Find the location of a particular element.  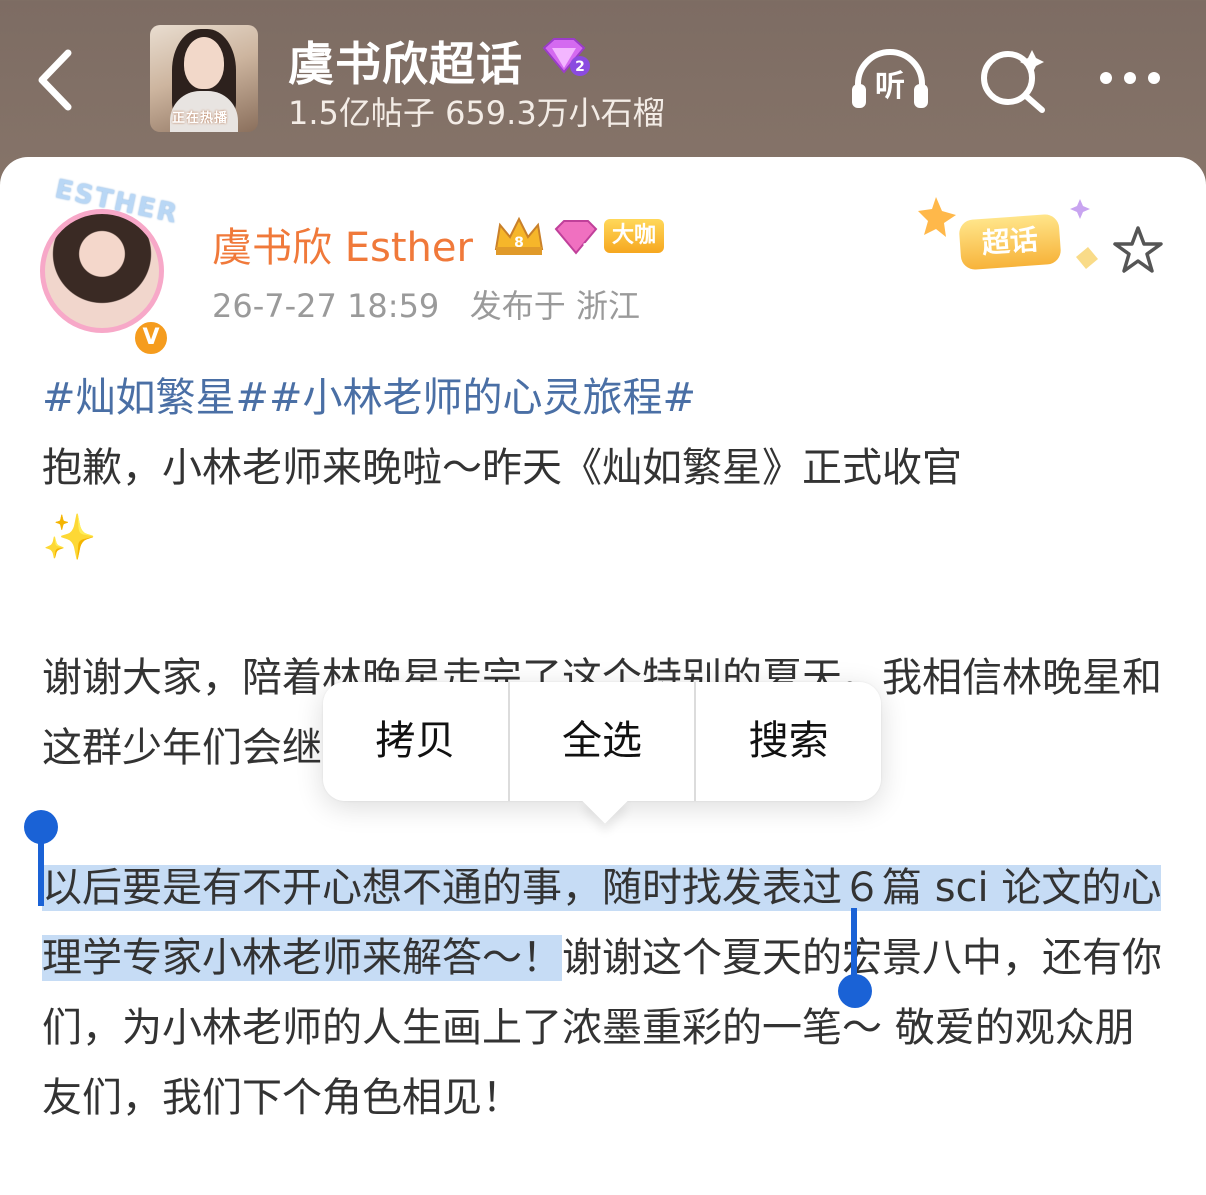

selection-end-handle is located at coordinates (855, 991).